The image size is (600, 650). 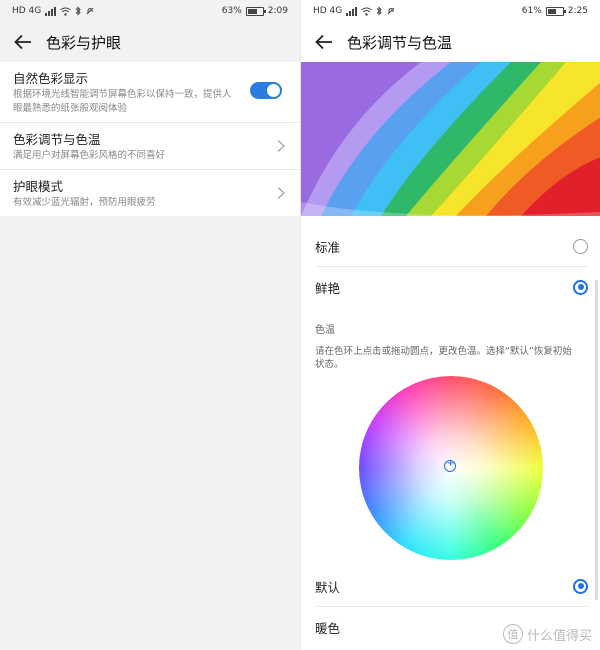 I want to click on color-temp-label: 色温, so click(x=325, y=330).